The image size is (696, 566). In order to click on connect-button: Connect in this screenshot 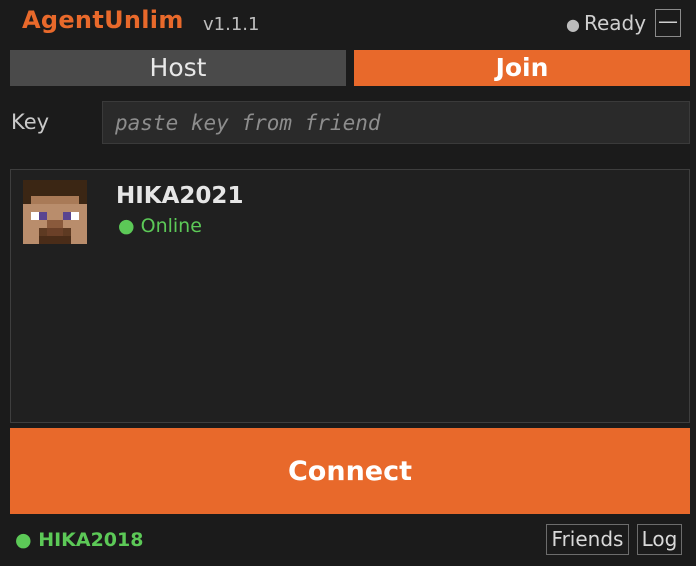, I will do `click(350, 471)`.